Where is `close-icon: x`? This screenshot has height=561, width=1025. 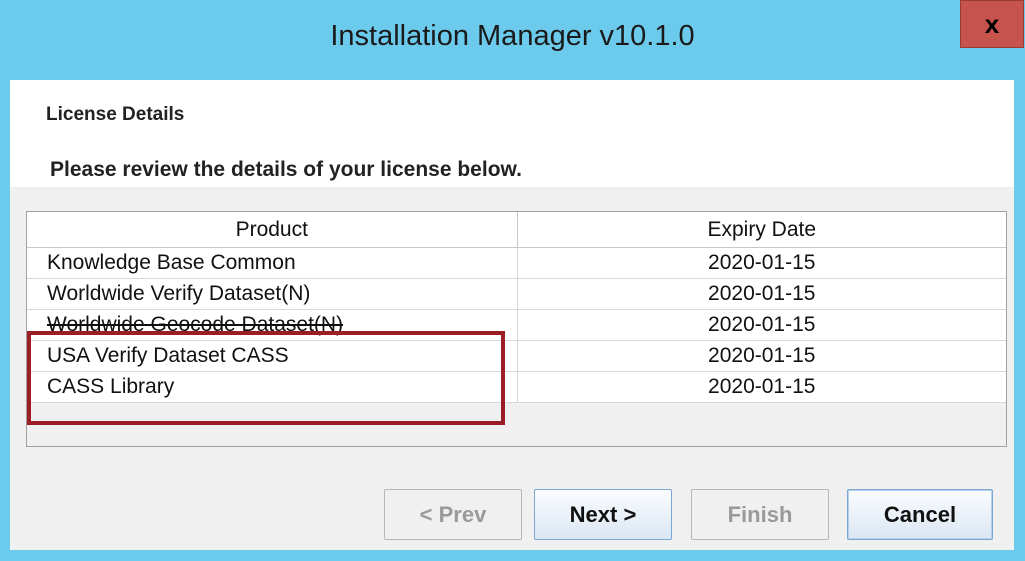
close-icon: x is located at coordinates (992, 23).